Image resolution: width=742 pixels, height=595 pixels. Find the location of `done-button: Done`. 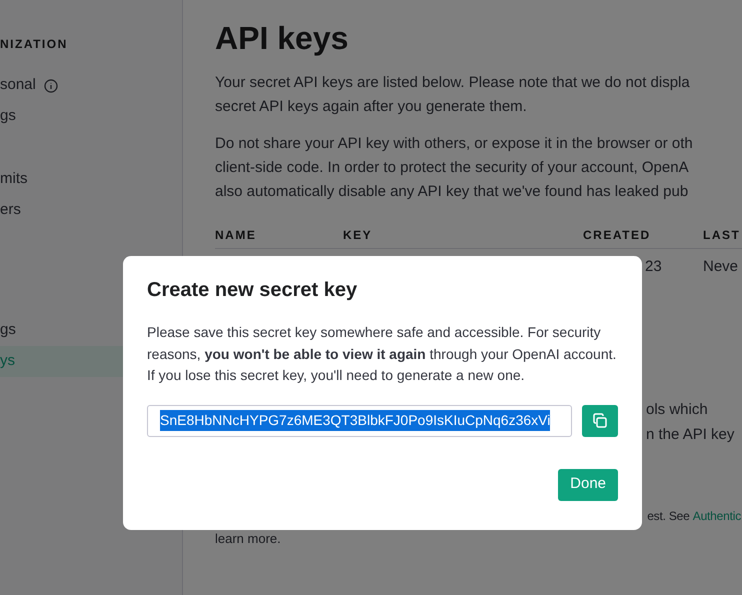

done-button: Done is located at coordinates (588, 484).